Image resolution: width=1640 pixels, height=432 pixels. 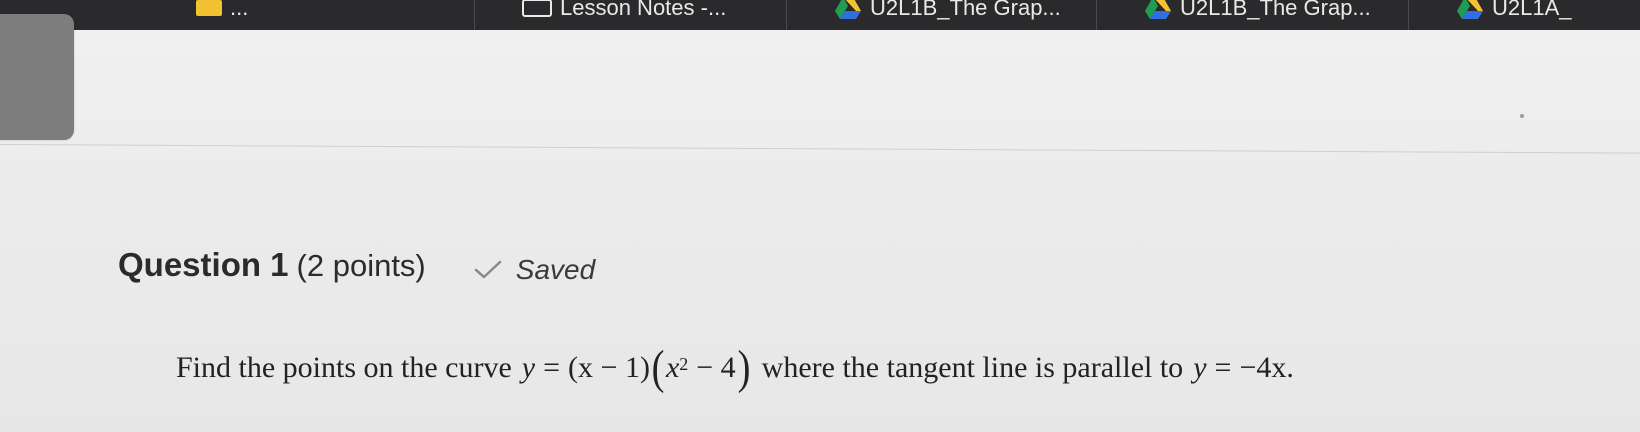 I want to click on header-divider, so click(x=820, y=149).